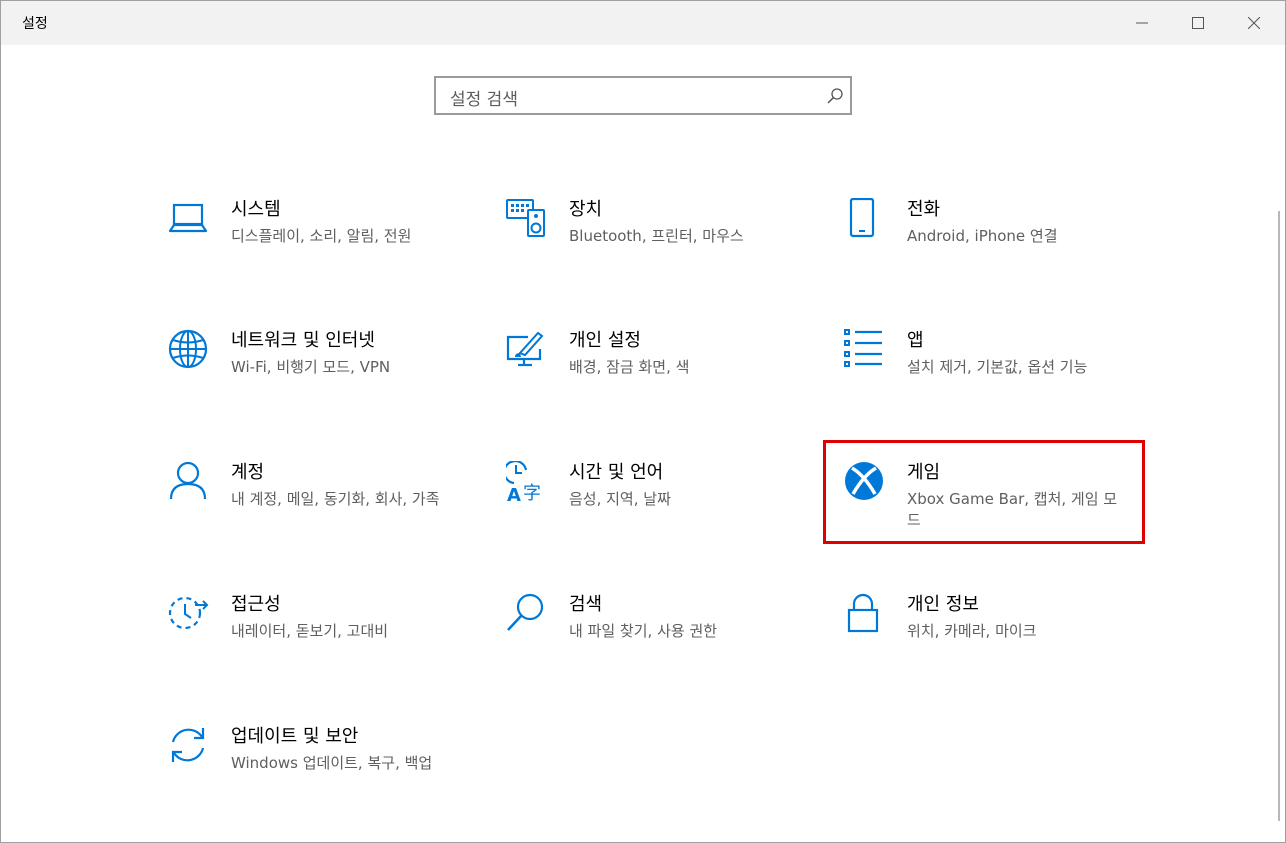 The image size is (1286, 843). Describe the element at coordinates (332, 763) in the screenshot. I see `category-description: Windows 업데이트, 복구, 백업` at that location.